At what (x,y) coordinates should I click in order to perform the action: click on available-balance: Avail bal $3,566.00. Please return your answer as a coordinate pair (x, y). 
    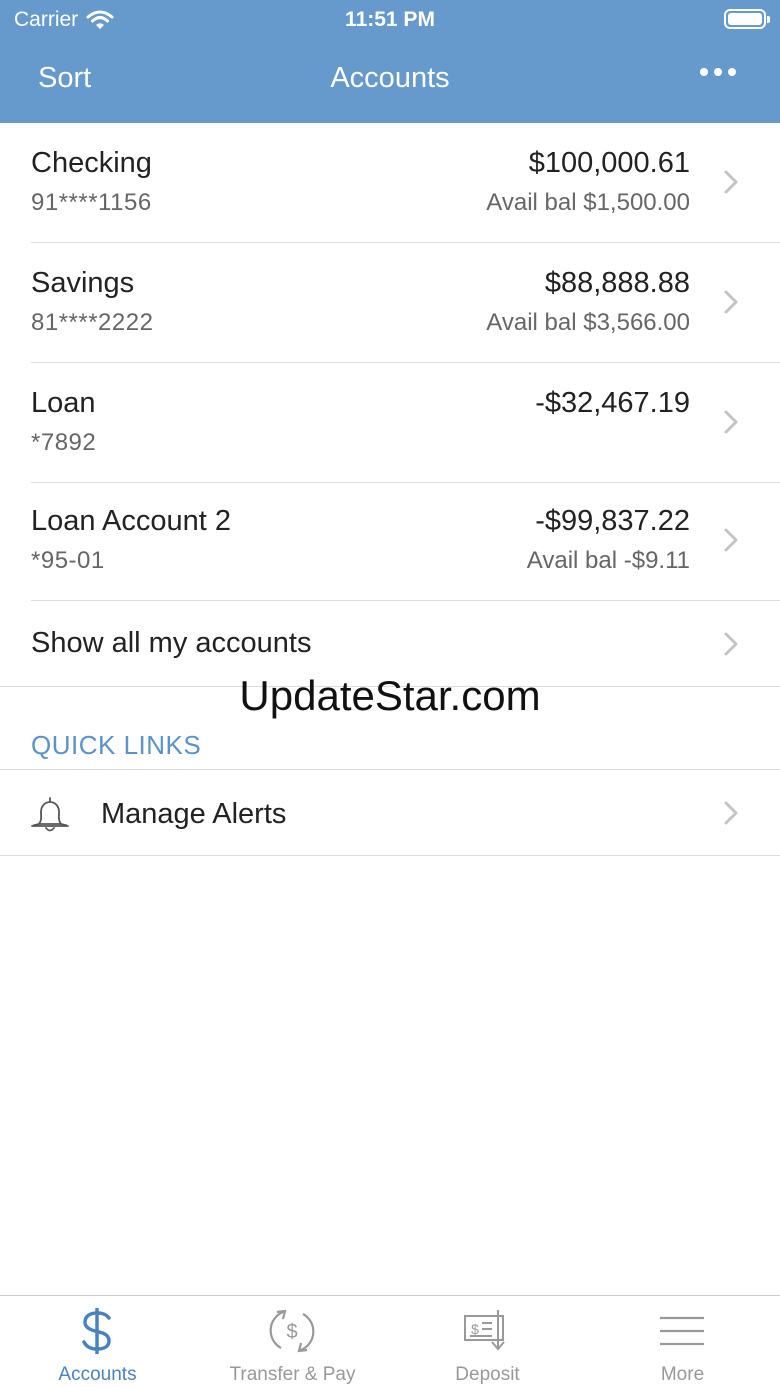
    Looking at the image, I should click on (588, 322).